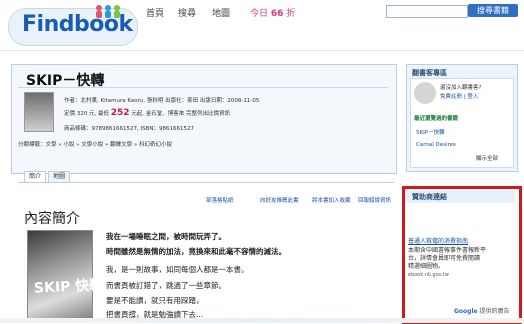  What do you see at coordinates (430, 132) in the screenshot?
I see `recent-book-link: SKIP－快轉` at bounding box center [430, 132].